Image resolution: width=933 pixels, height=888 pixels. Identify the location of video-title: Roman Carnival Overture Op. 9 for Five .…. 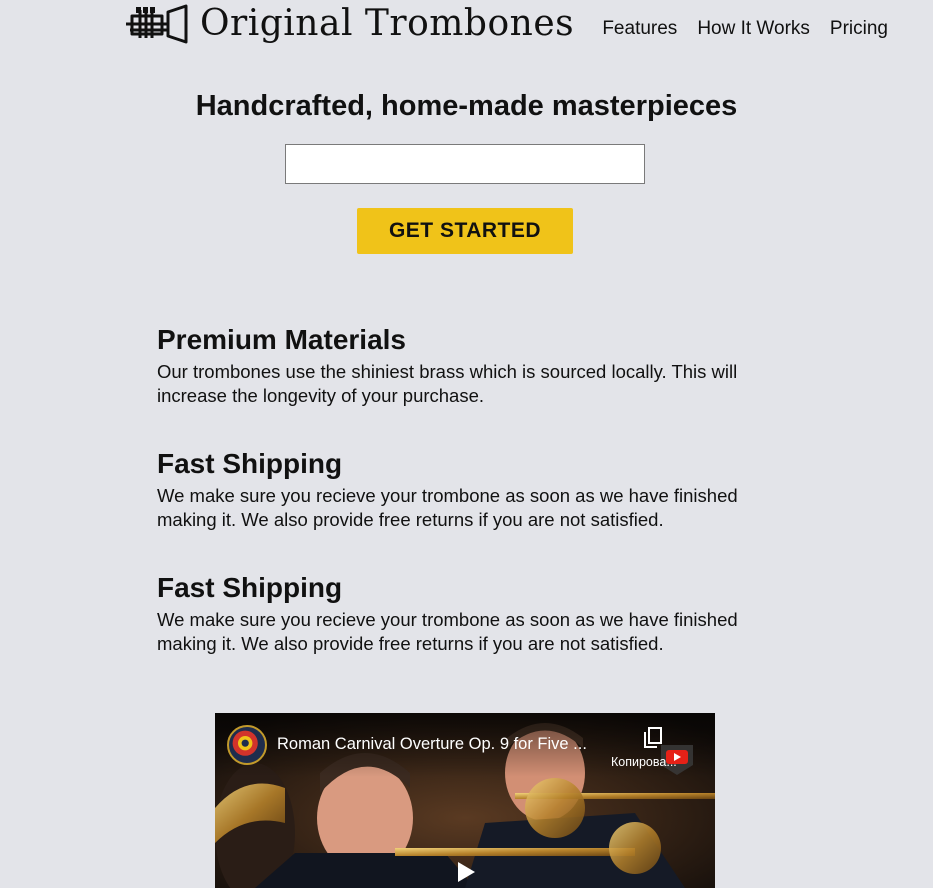
(444, 744).